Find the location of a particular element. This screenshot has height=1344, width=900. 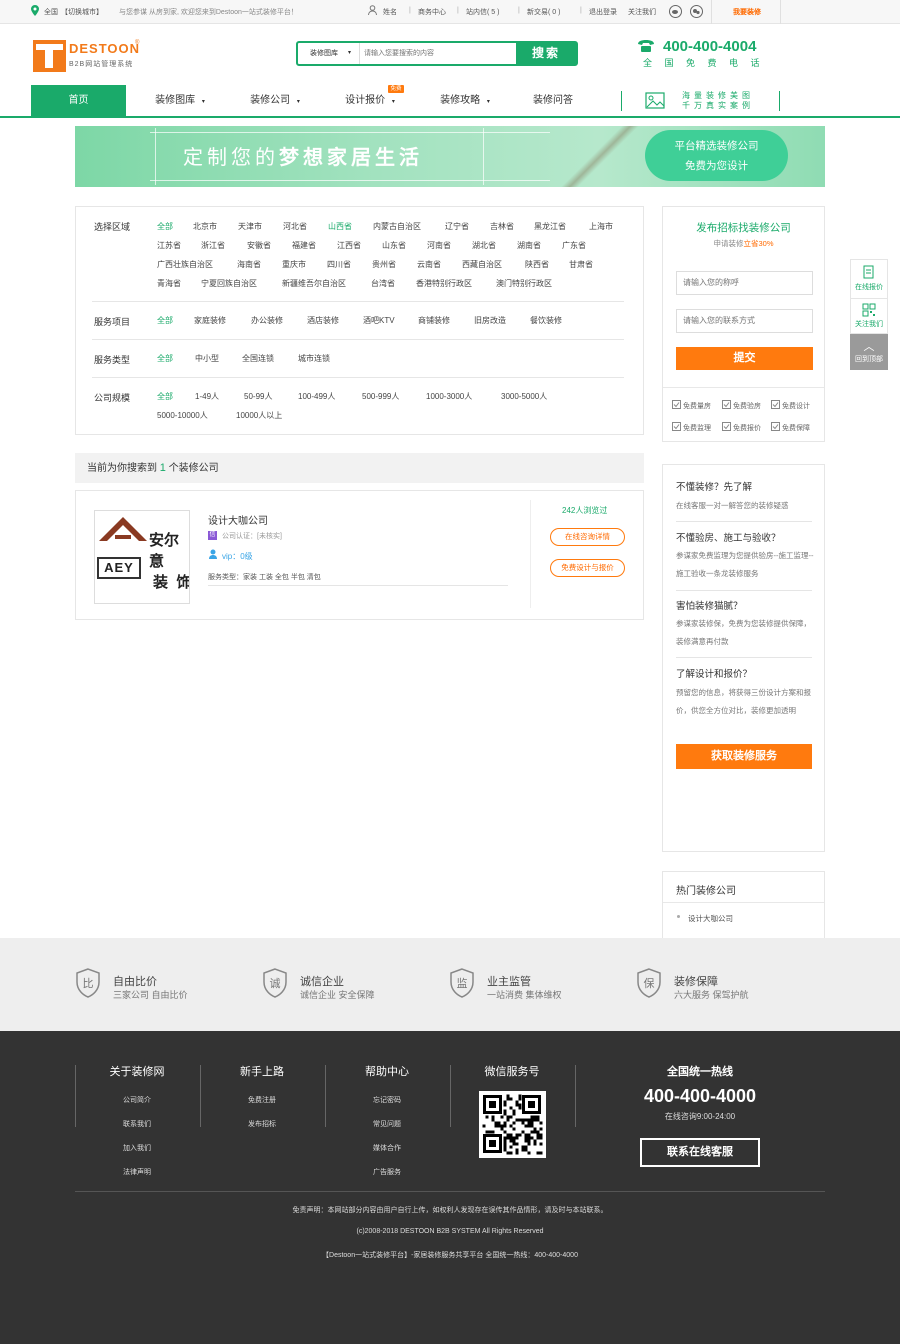

filter-option: 办公装修 is located at coordinates (267, 320).